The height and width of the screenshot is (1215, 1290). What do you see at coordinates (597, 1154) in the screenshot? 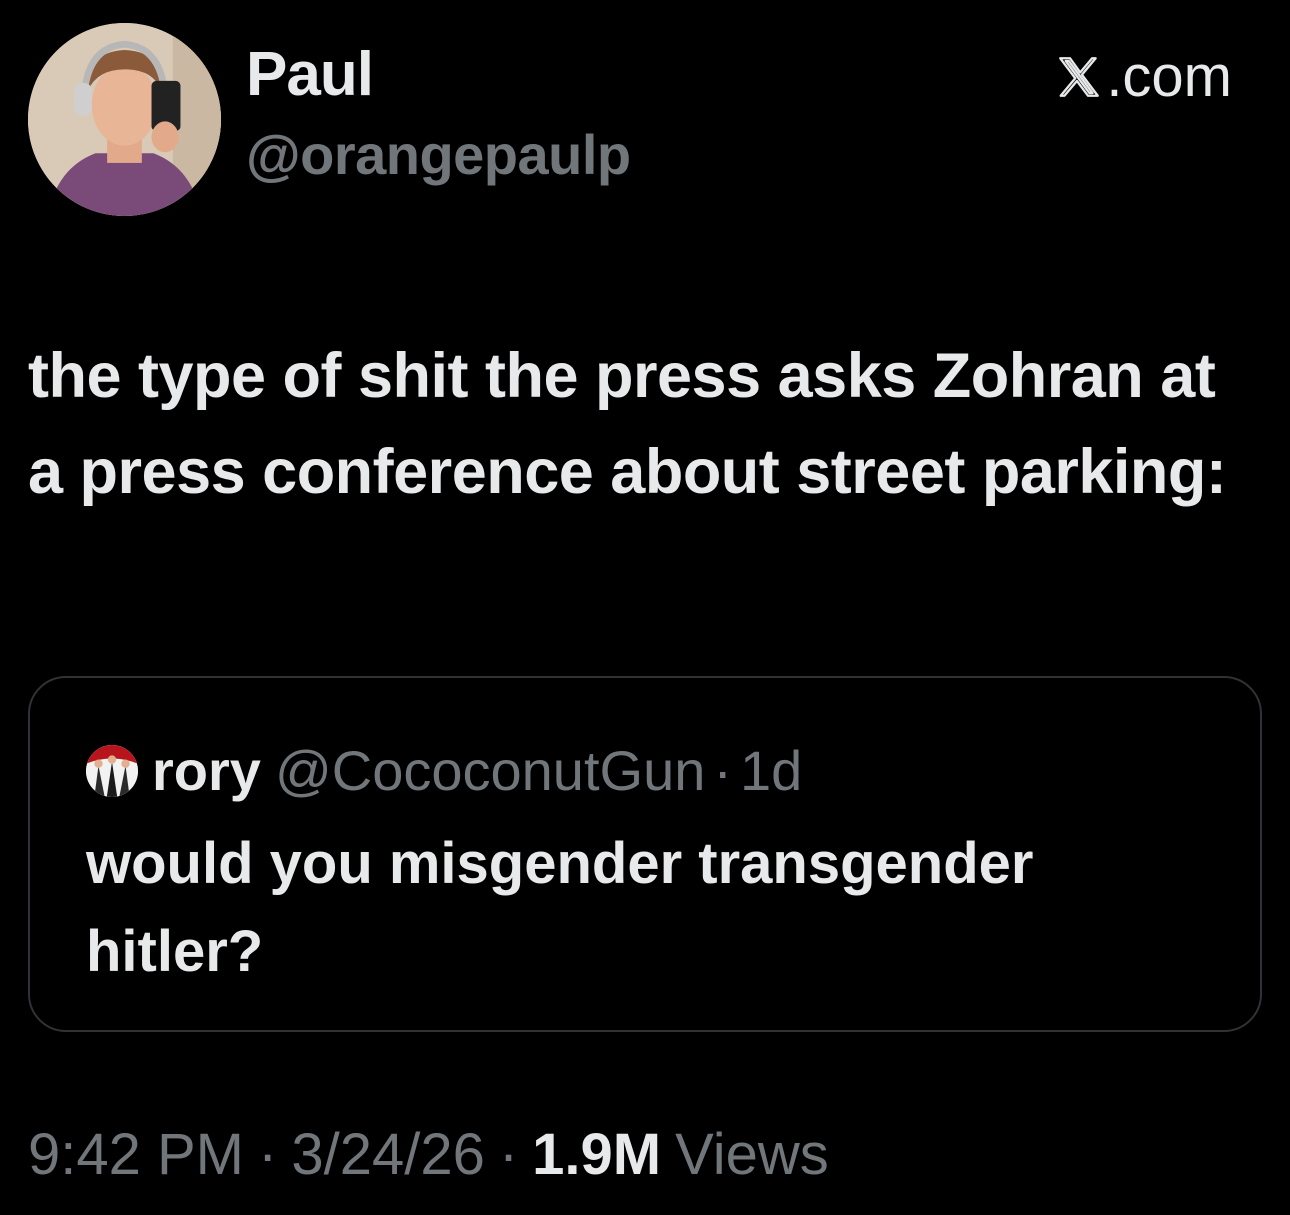
I see `views-count: 1.9M` at bounding box center [597, 1154].